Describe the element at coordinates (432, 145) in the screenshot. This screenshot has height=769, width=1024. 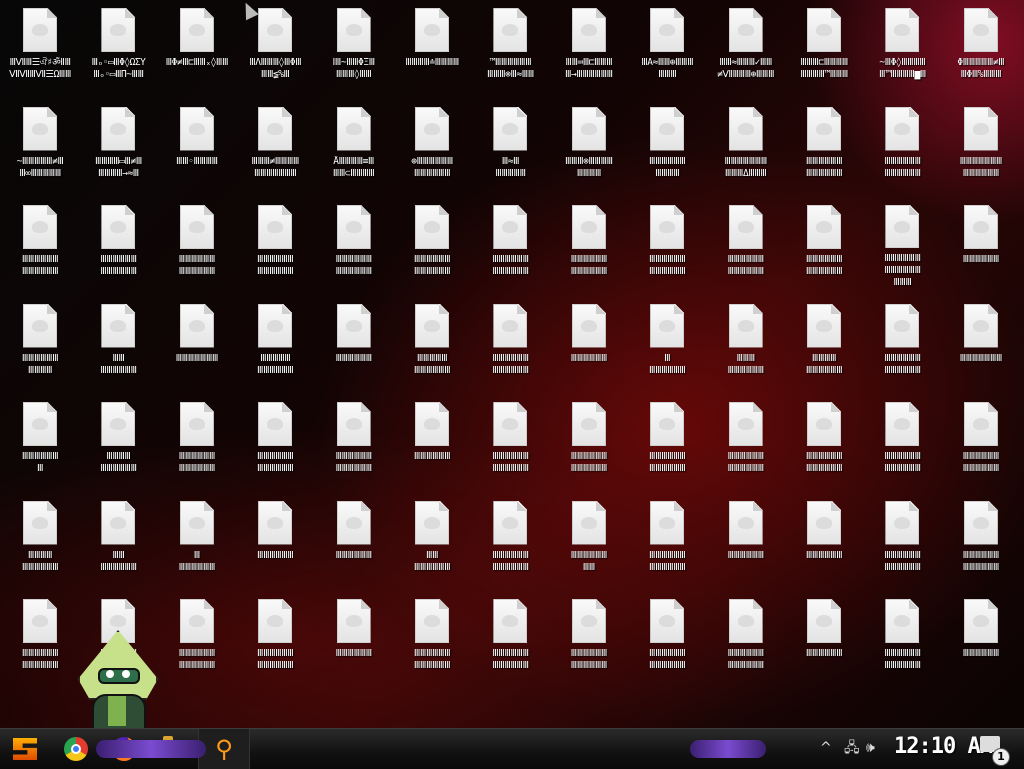
I see `desktop-file-icon: ⊕ⅢⅢⅢⅢⅢⅢ ⅢⅢⅢⅢⅢⅢ` at that location.